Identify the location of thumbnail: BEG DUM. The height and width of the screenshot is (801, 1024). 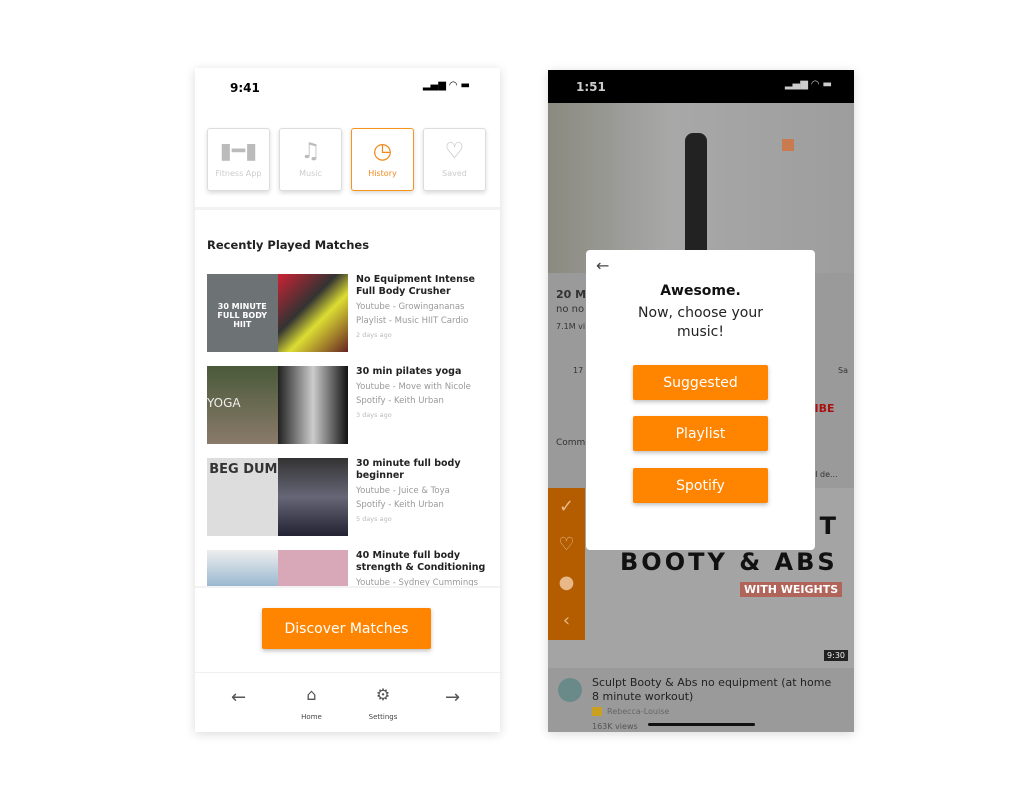
(277, 497).